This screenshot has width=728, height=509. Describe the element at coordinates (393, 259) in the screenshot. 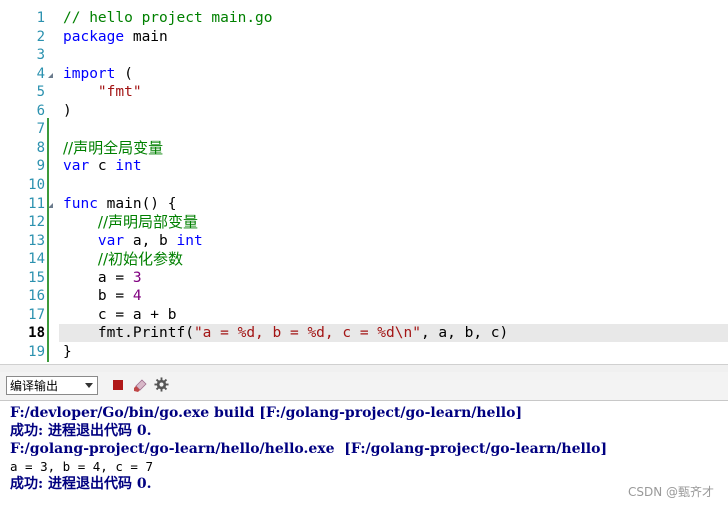

I see `code-line: //初始化参数` at that location.